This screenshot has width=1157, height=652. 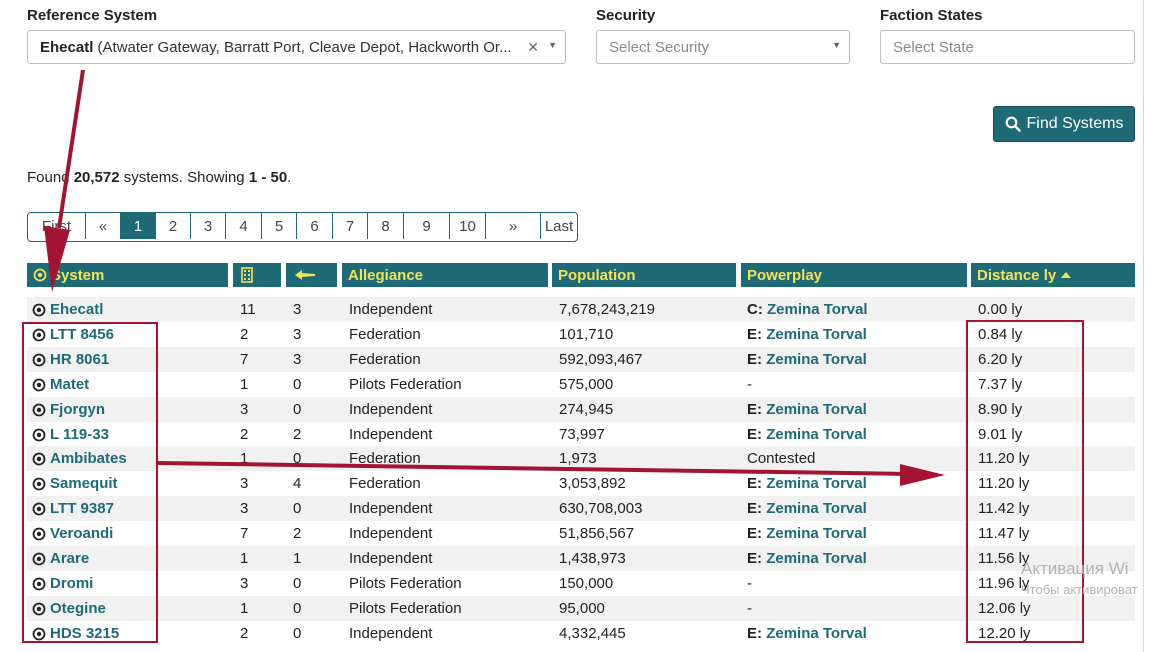 I want to click on activation-watermark-title: Активация Wi, so click(x=1075, y=568).